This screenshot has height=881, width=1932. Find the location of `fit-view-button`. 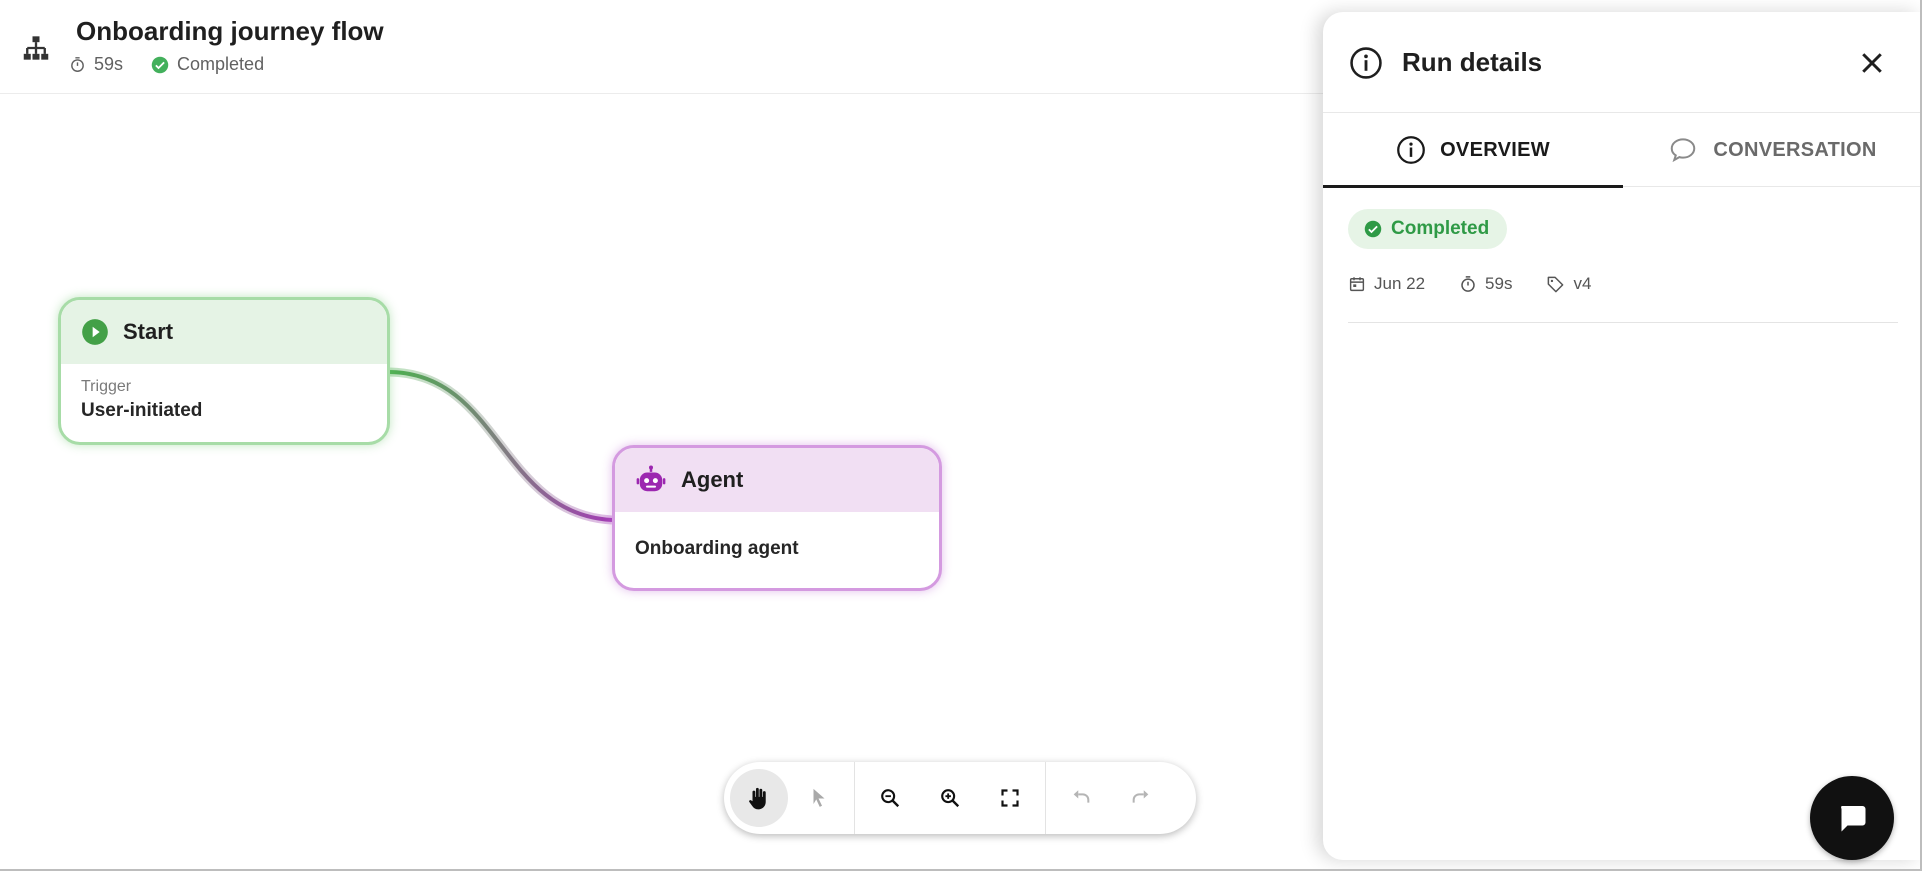

fit-view-button is located at coordinates (1010, 798).